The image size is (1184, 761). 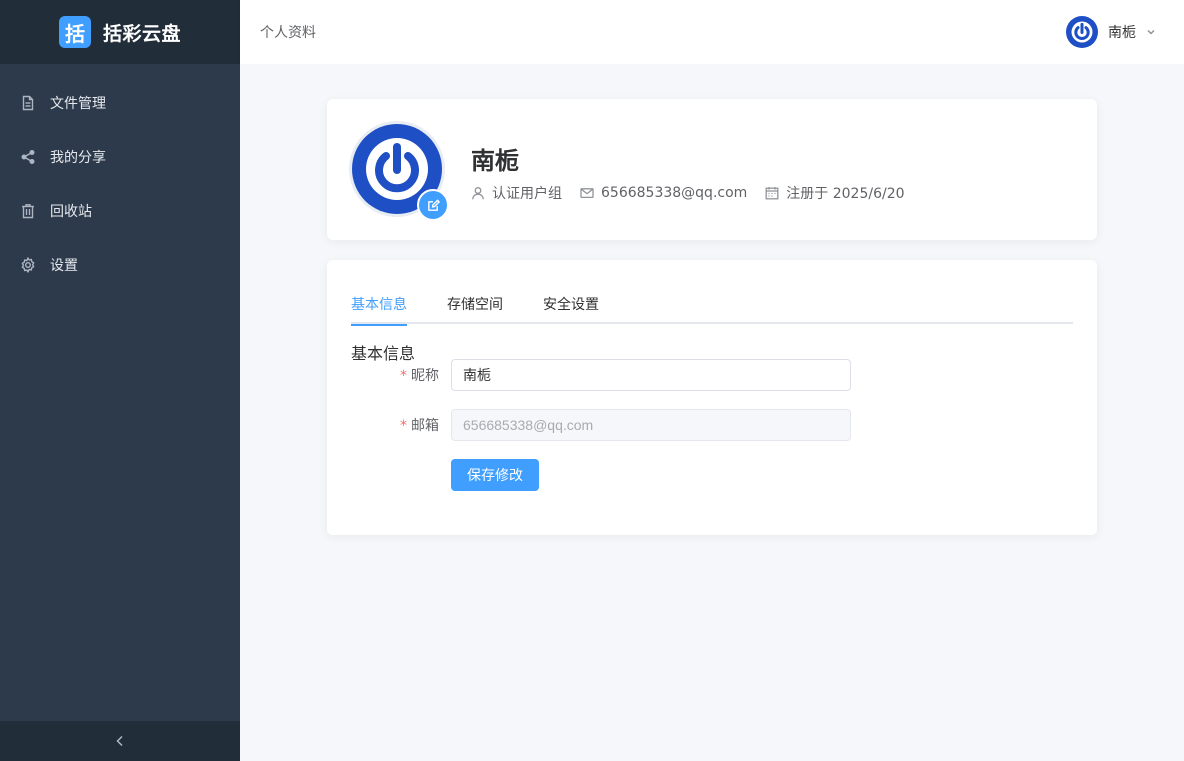 What do you see at coordinates (120, 157) in the screenshot?
I see `sidebar-item-shares: 我的分享` at bounding box center [120, 157].